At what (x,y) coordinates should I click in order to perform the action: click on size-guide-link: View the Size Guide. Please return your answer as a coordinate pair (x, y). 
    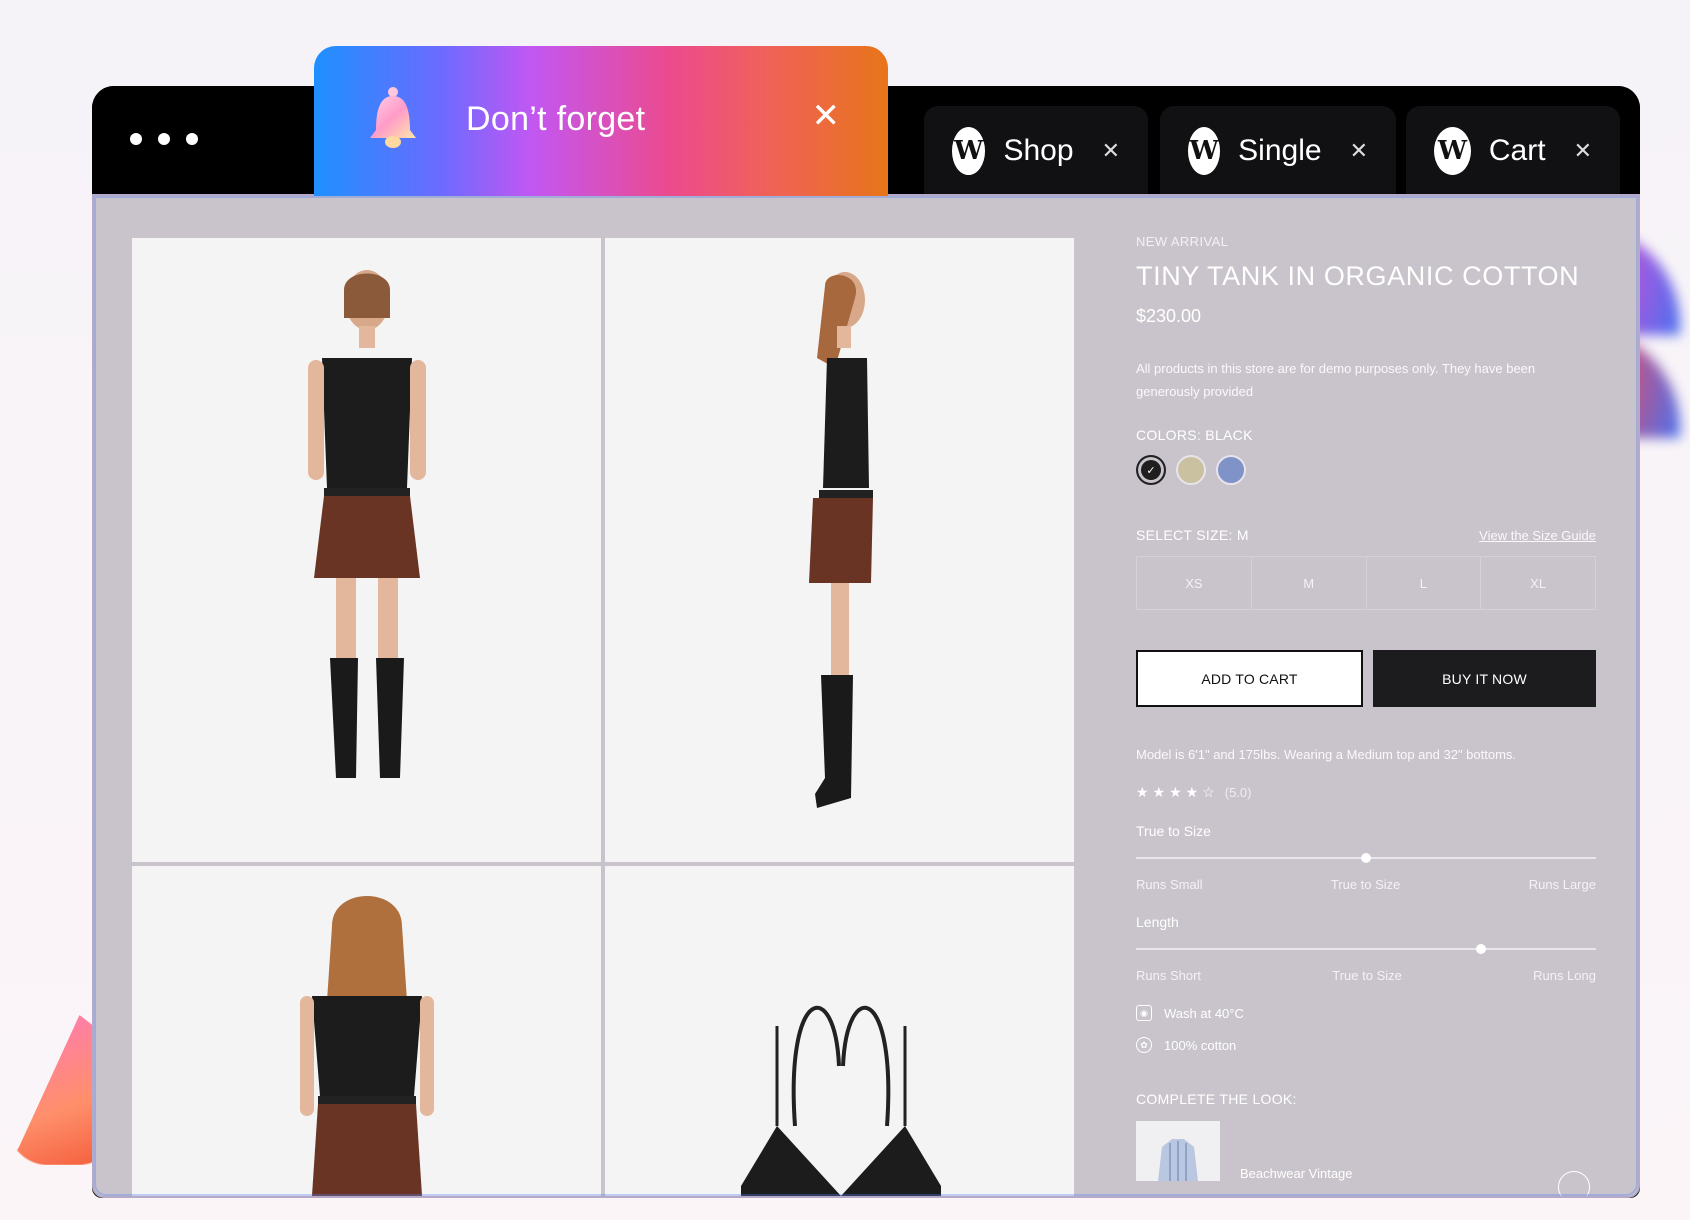
    Looking at the image, I should click on (1537, 535).